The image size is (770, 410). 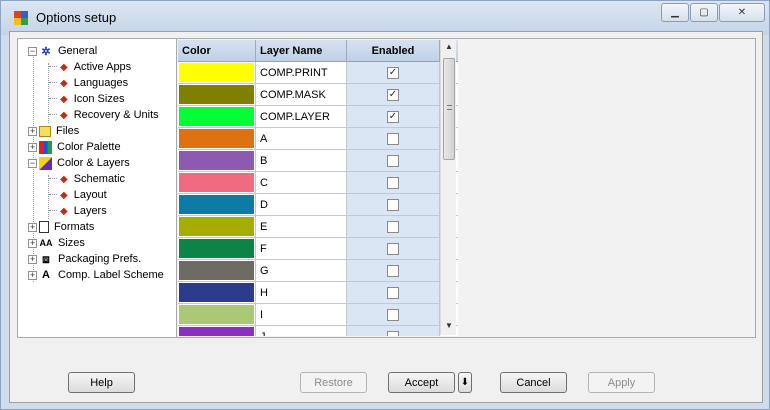 I want to click on layer-name-cell: COMP.MASK, so click(x=301, y=94).